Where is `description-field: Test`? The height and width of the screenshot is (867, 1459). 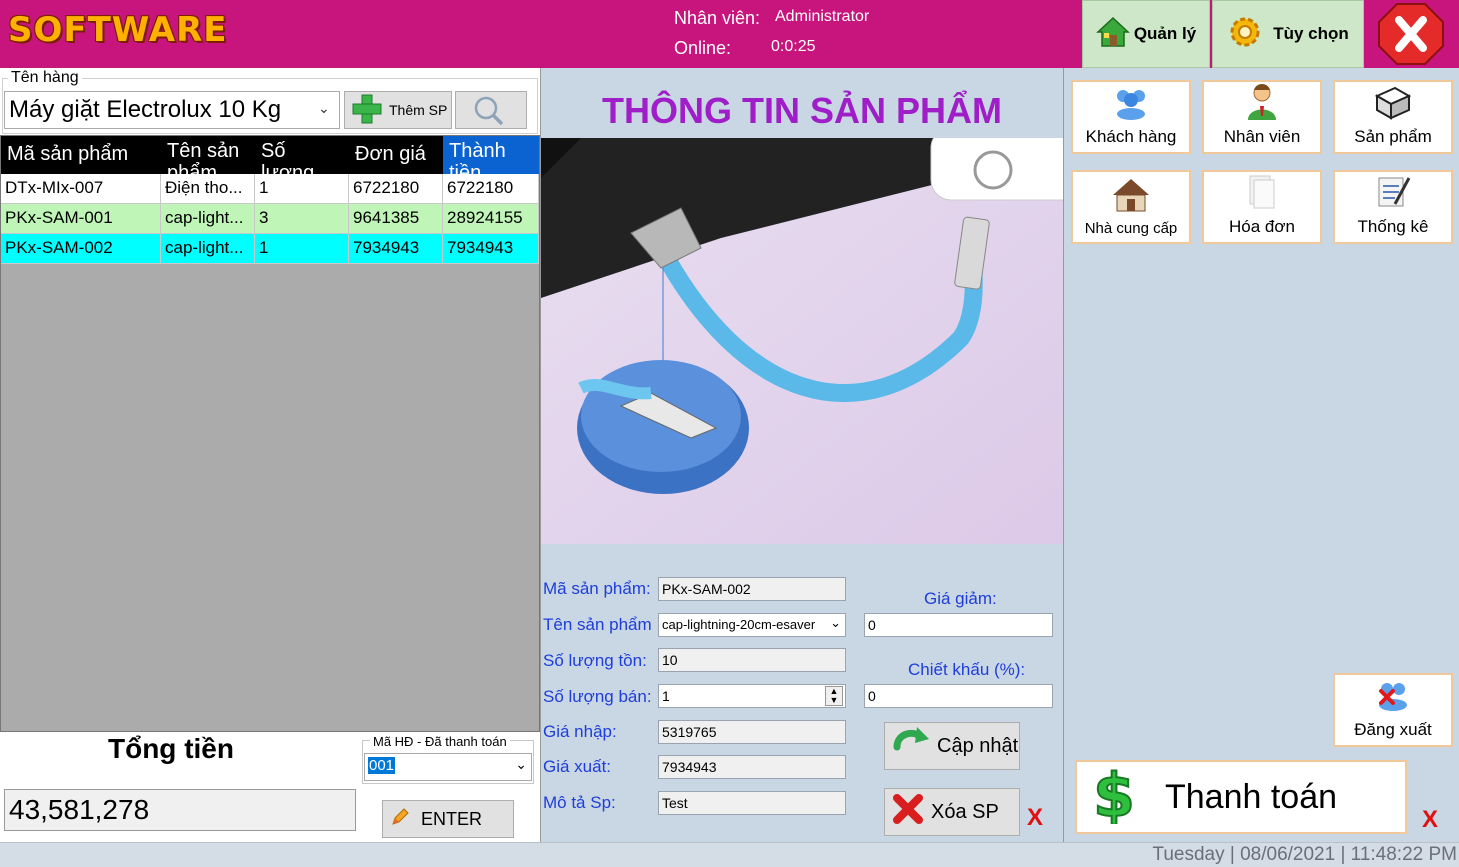 description-field: Test is located at coordinates (752, 803).